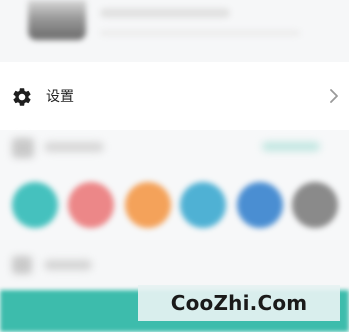 The height and width of the screenshot is (332, 349). What do you see at coordinates (239, 303) in the screenshot?
I see `watermark: CooZhi.Com` at bounding box center [239, 303].